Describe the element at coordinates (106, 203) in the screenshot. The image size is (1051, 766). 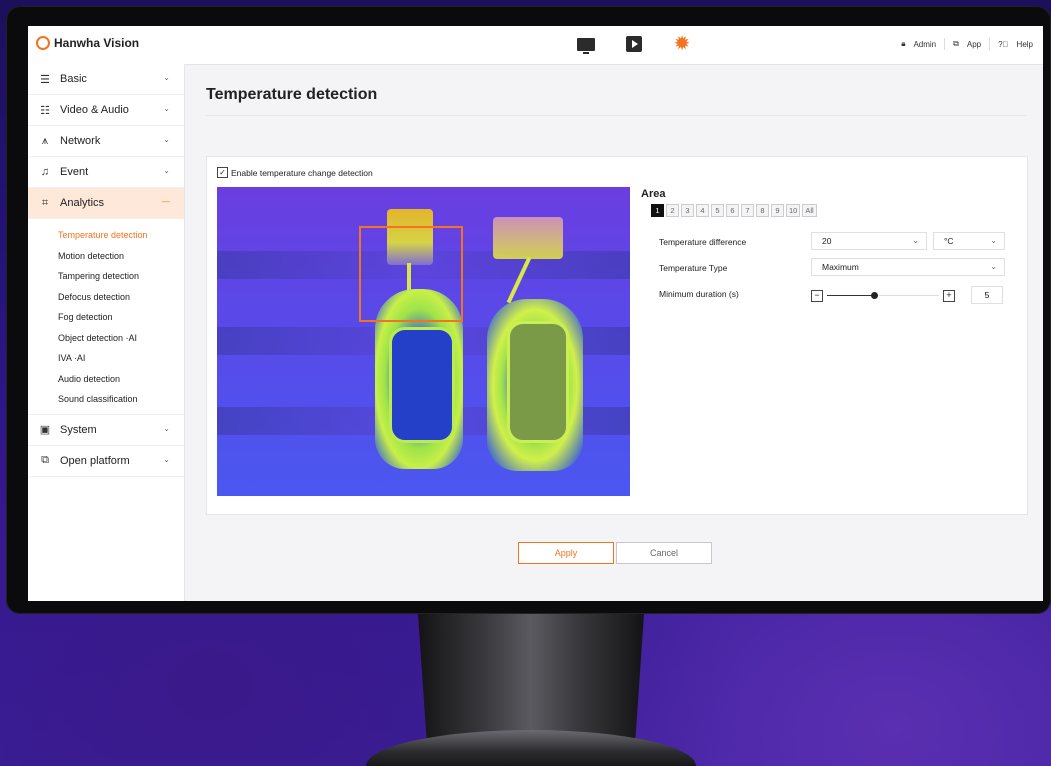
I see `sidebar-item-analytics: ⌗ Analytics —` at that location.